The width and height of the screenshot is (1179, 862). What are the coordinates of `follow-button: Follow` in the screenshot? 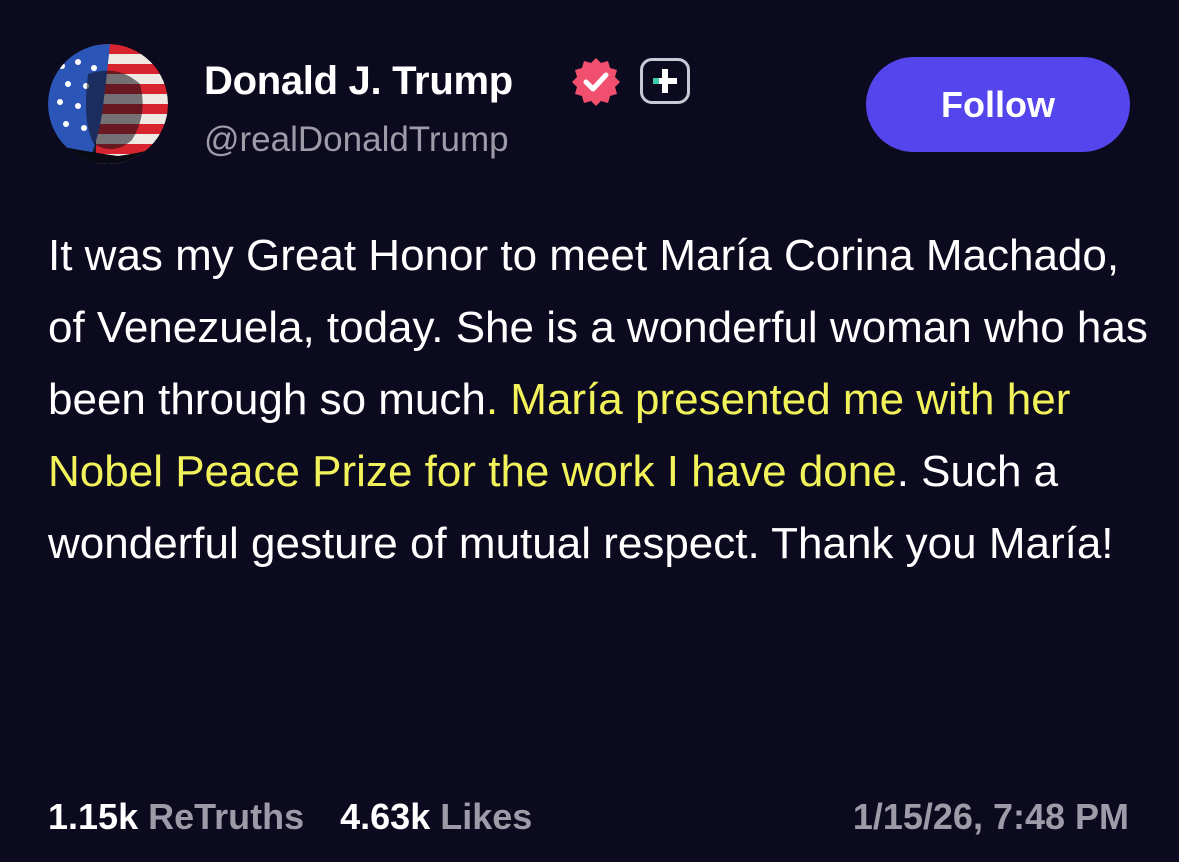 It's located at (998, 104).